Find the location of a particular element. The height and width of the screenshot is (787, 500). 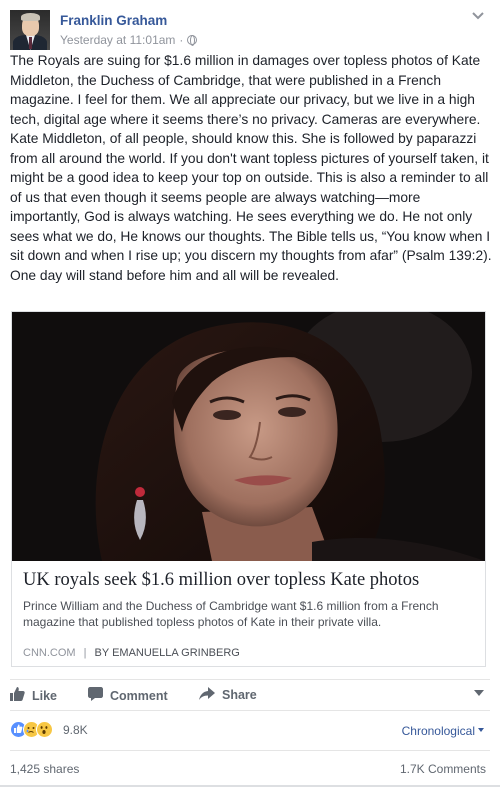

shares-count: 1,425 shares is located at coordinates (44, 769).